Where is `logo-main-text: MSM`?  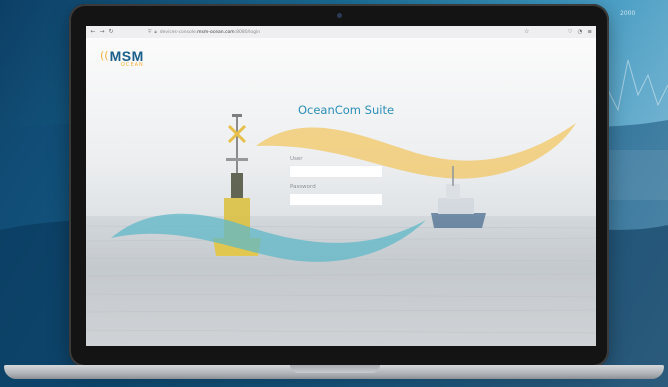 logo-main-text: MSM is located at coordinates (126, 56).